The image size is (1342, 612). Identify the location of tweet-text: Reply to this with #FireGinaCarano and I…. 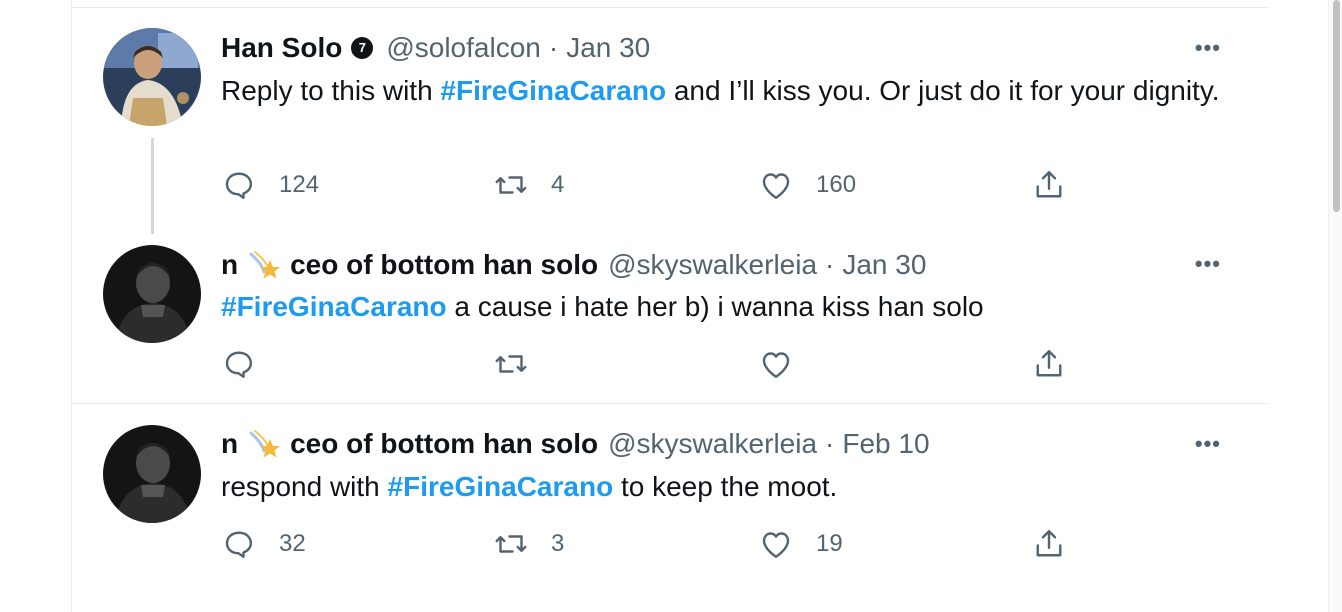
(726, 91).